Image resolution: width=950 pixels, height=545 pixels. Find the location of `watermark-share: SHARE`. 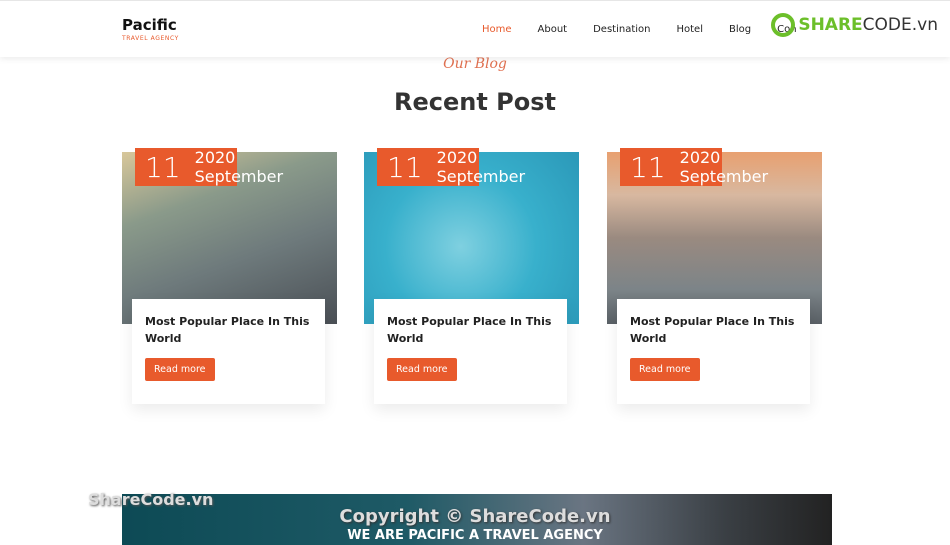

watermark-share: SHARE is located at coordinates (830, 25).